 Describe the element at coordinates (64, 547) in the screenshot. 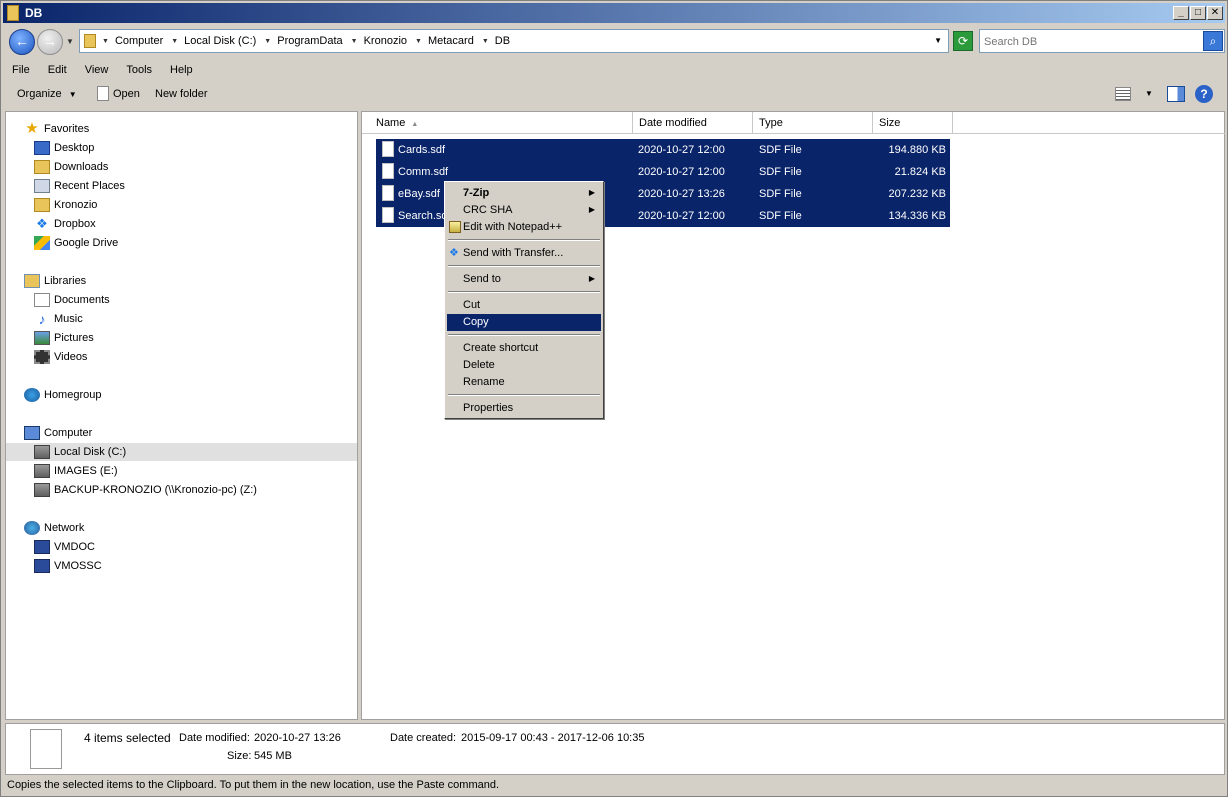

I see `nav-vmdoc: VMDOC` at that location.